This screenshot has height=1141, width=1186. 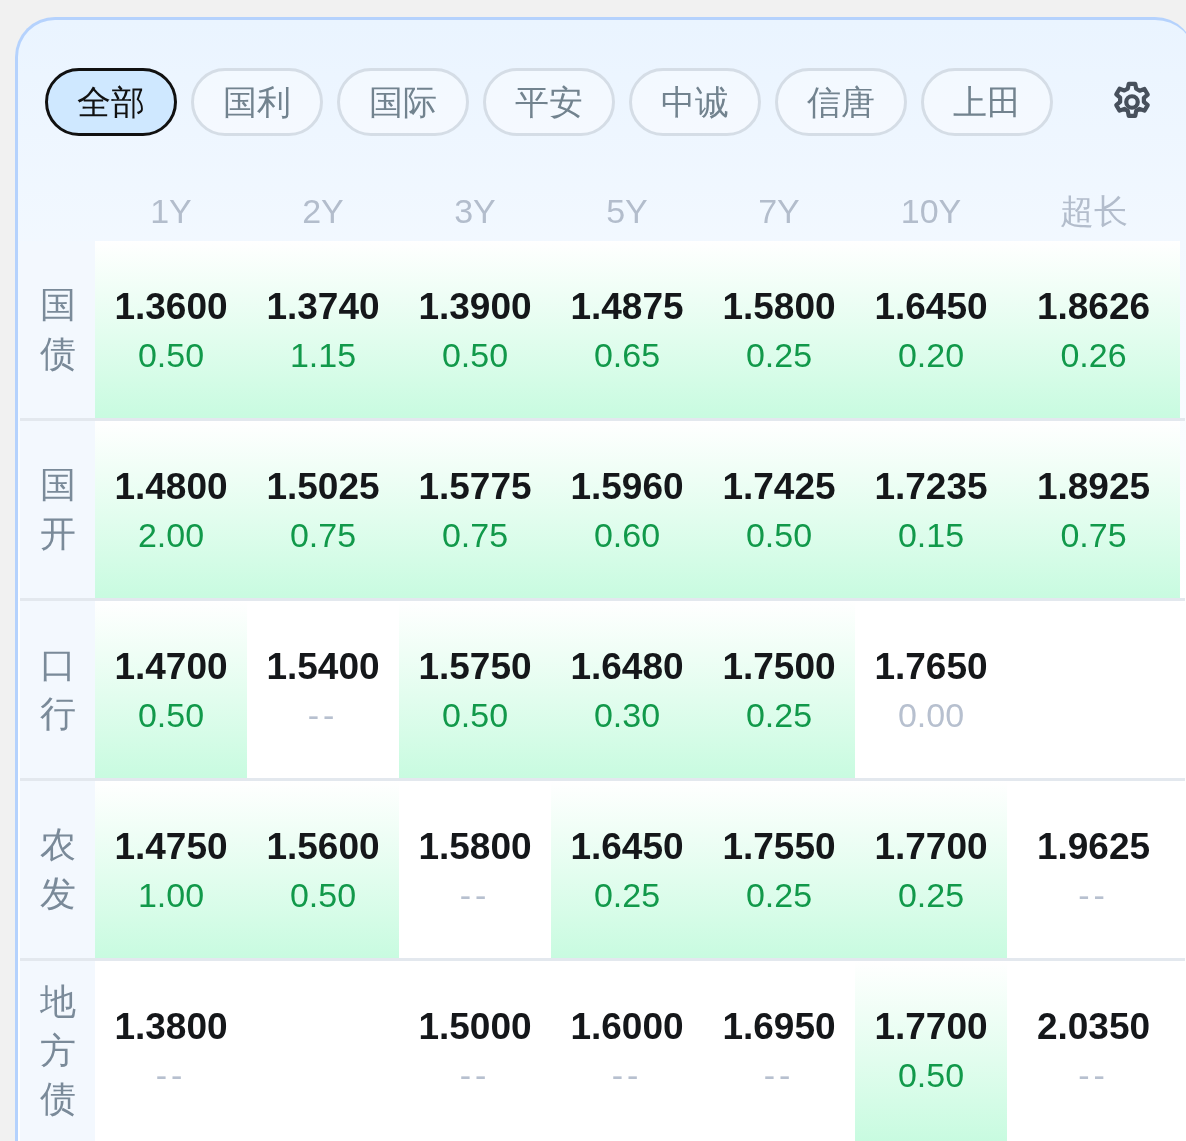 What do you see at coordinates (1093, 356) in the screenshot?
I see `change-value: 0.26` at bounding box center [1093, 356].